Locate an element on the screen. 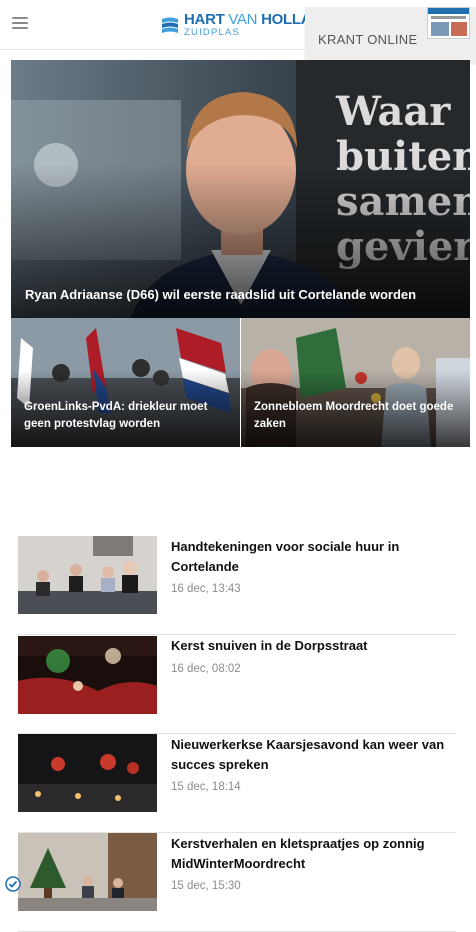  logo-wordmark: HART VAN HOLLAN is located at coordinates (253, 20).